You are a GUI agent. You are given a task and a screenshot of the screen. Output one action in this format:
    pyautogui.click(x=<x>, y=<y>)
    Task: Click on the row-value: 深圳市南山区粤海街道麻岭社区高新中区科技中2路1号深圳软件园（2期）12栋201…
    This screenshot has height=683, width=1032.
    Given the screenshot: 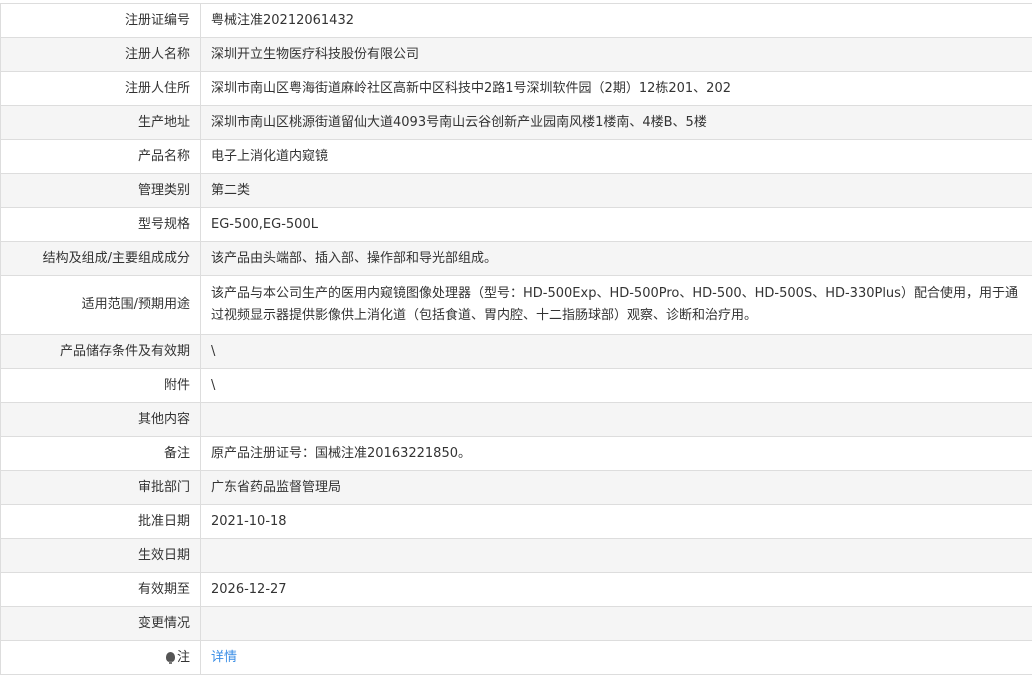 What is the action you would take?
    pyautogui.click(x=616, y=89)
    